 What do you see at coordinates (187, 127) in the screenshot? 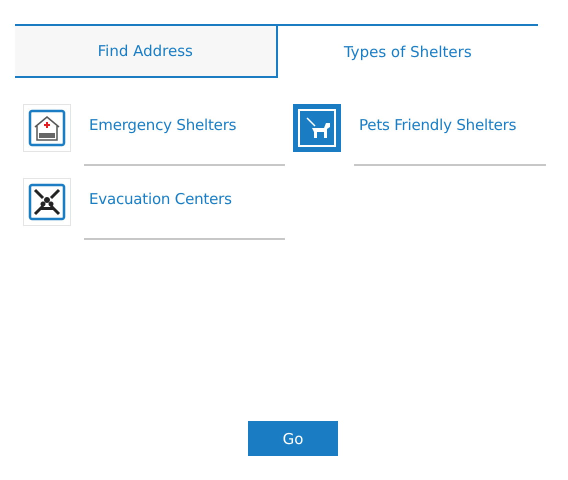
I see `shelter-type-link: Emergency Shelters` at bounding box center [187, 127].